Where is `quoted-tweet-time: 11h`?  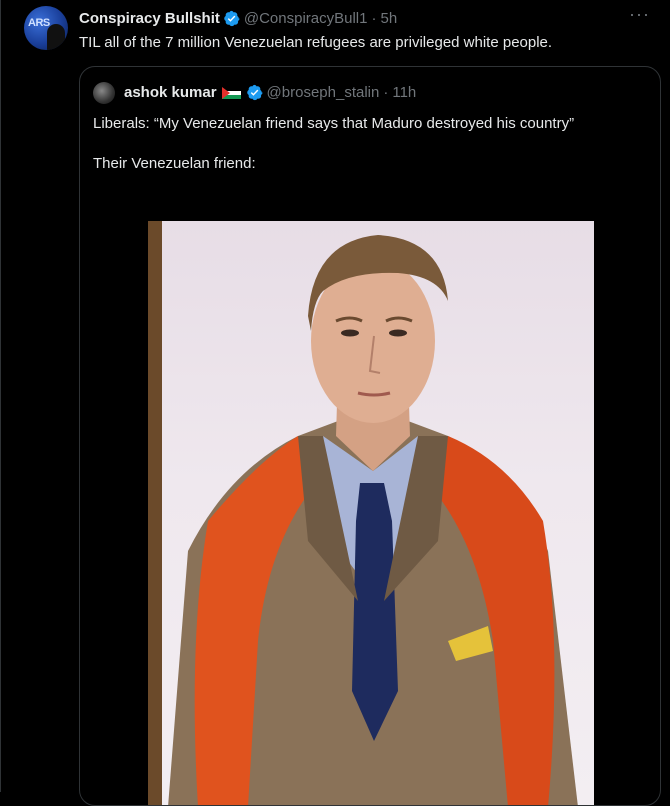 quoted-tweet-time: 11h is located at coordinates (404, 92).